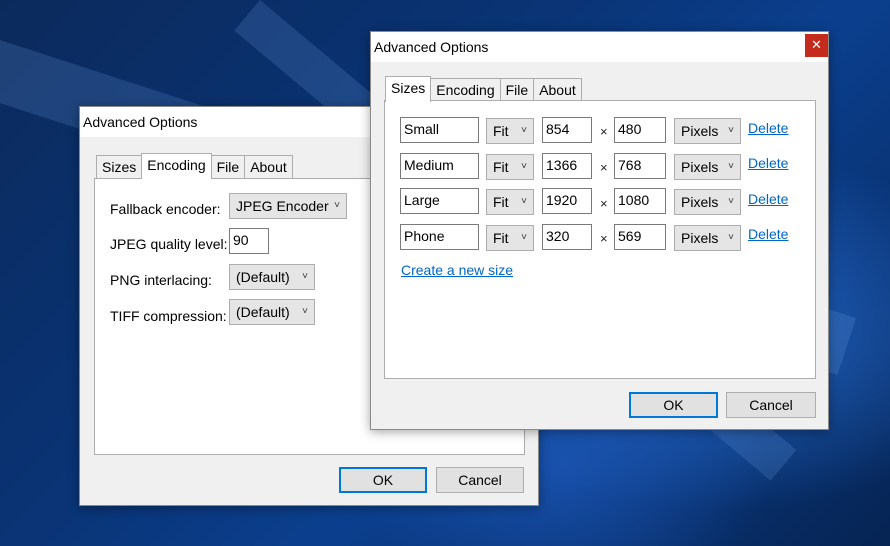 This screenshot has width=890, height=546. Describe the element at coordinates (249, 241) in the screenshot. I see `jpeg-quality-input: 90` at that location.